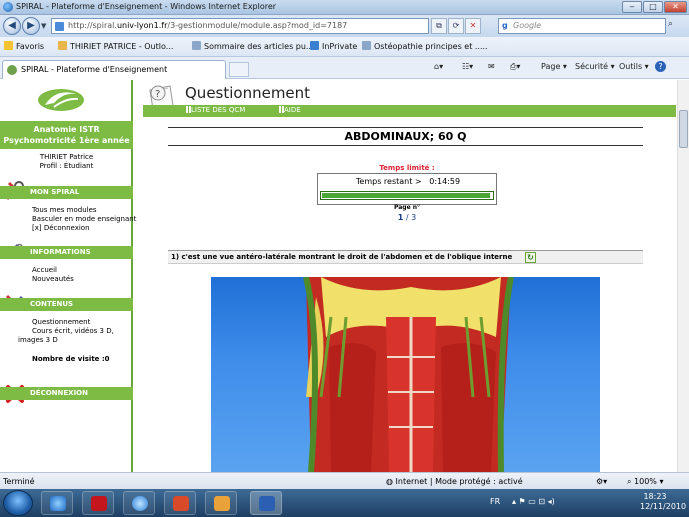 The height and width of the screenshot is (517, 689). What do you see at coordinates (239, 69) in the screenshot?
I see `new-tab-button` at bounding box center [239, 69].